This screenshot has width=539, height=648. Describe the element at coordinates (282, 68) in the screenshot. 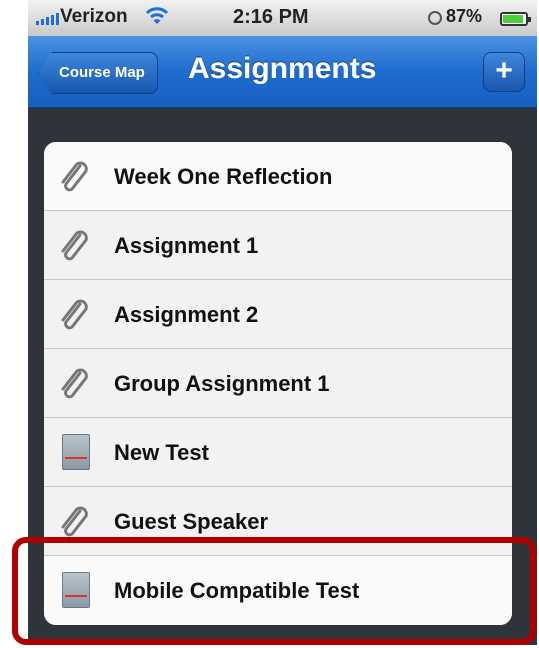

I see `page-title: Assignments` at that location.